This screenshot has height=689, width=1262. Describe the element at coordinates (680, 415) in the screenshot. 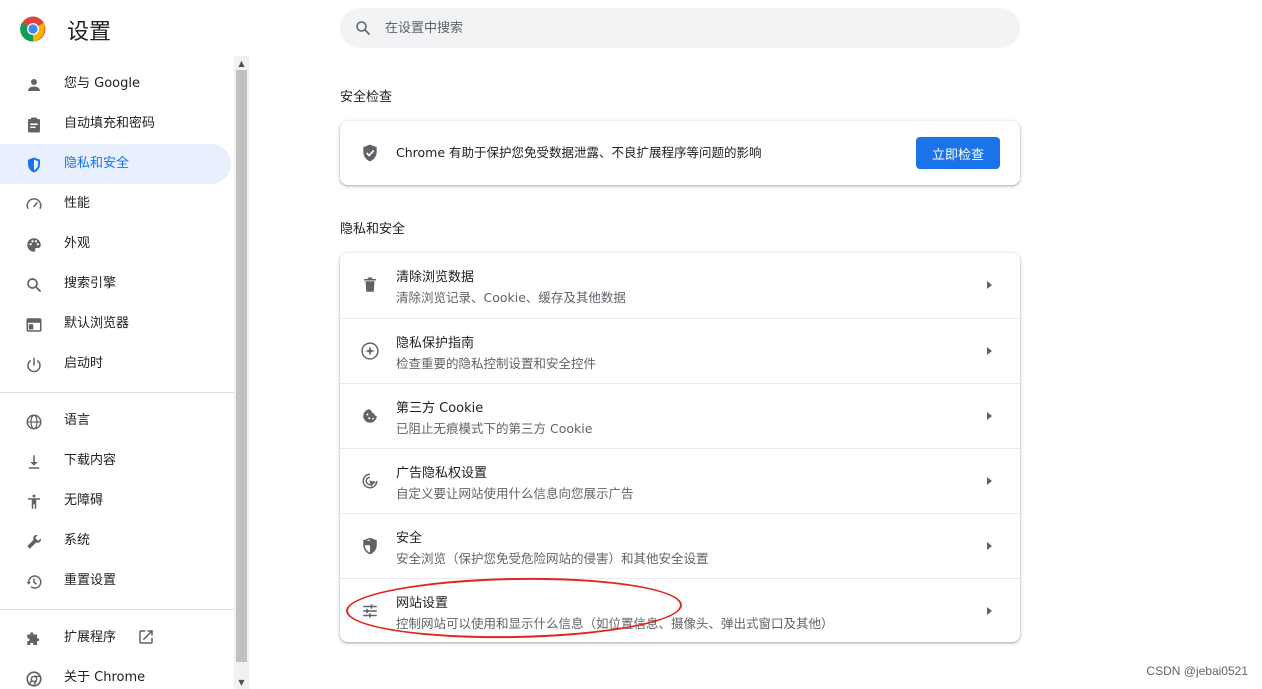

I see `row-third-party-cookies: 第三方 Cookie 已阻止无痕模式下的第三方 Cookie` at that location.